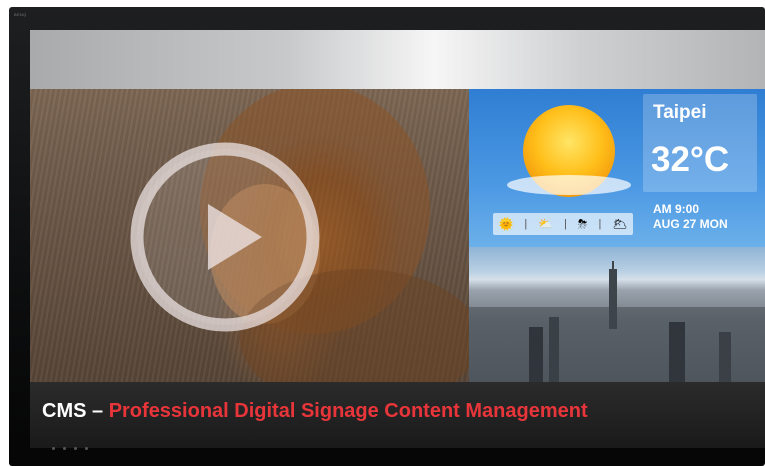  I want to click on sun-icon: 🌞, so click(506, 224).